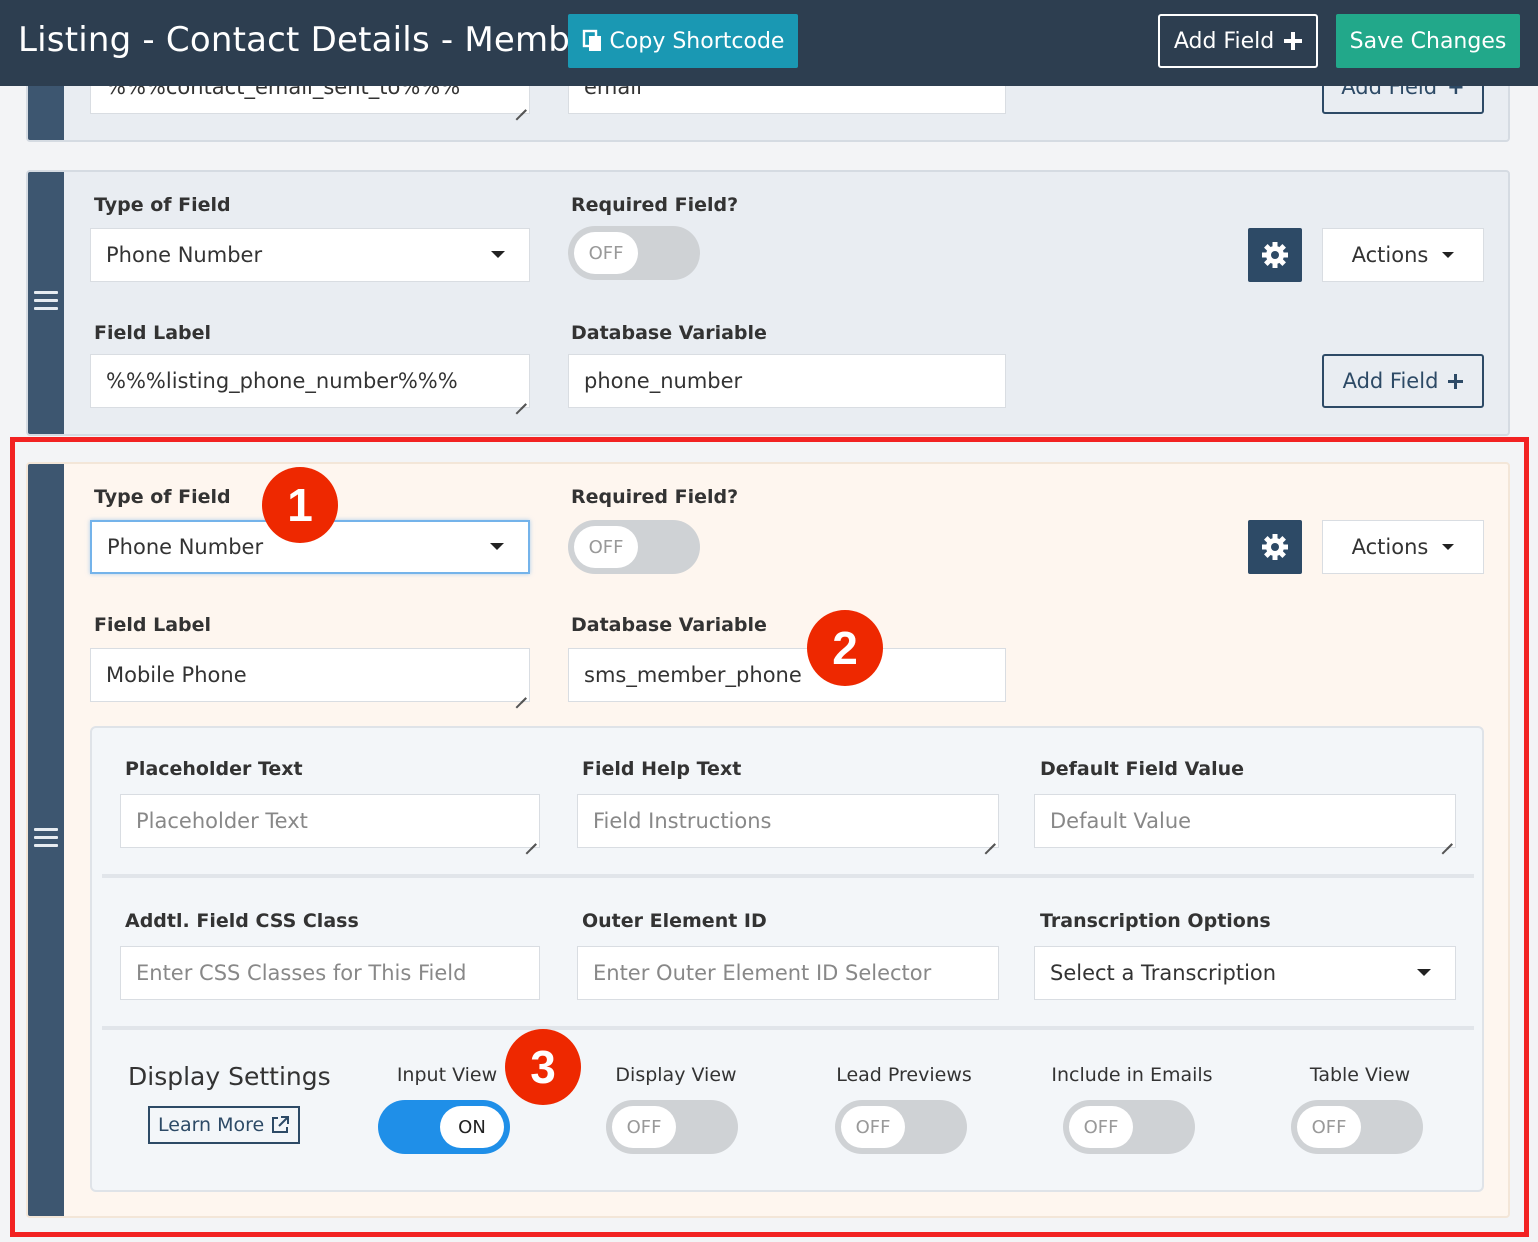 Image resolution: width=1538 pixels, height=1242 pixels. Describe the element at coordinates (845, 648) in the screenshot. I see `annotation-badge-2: 2` at that location.